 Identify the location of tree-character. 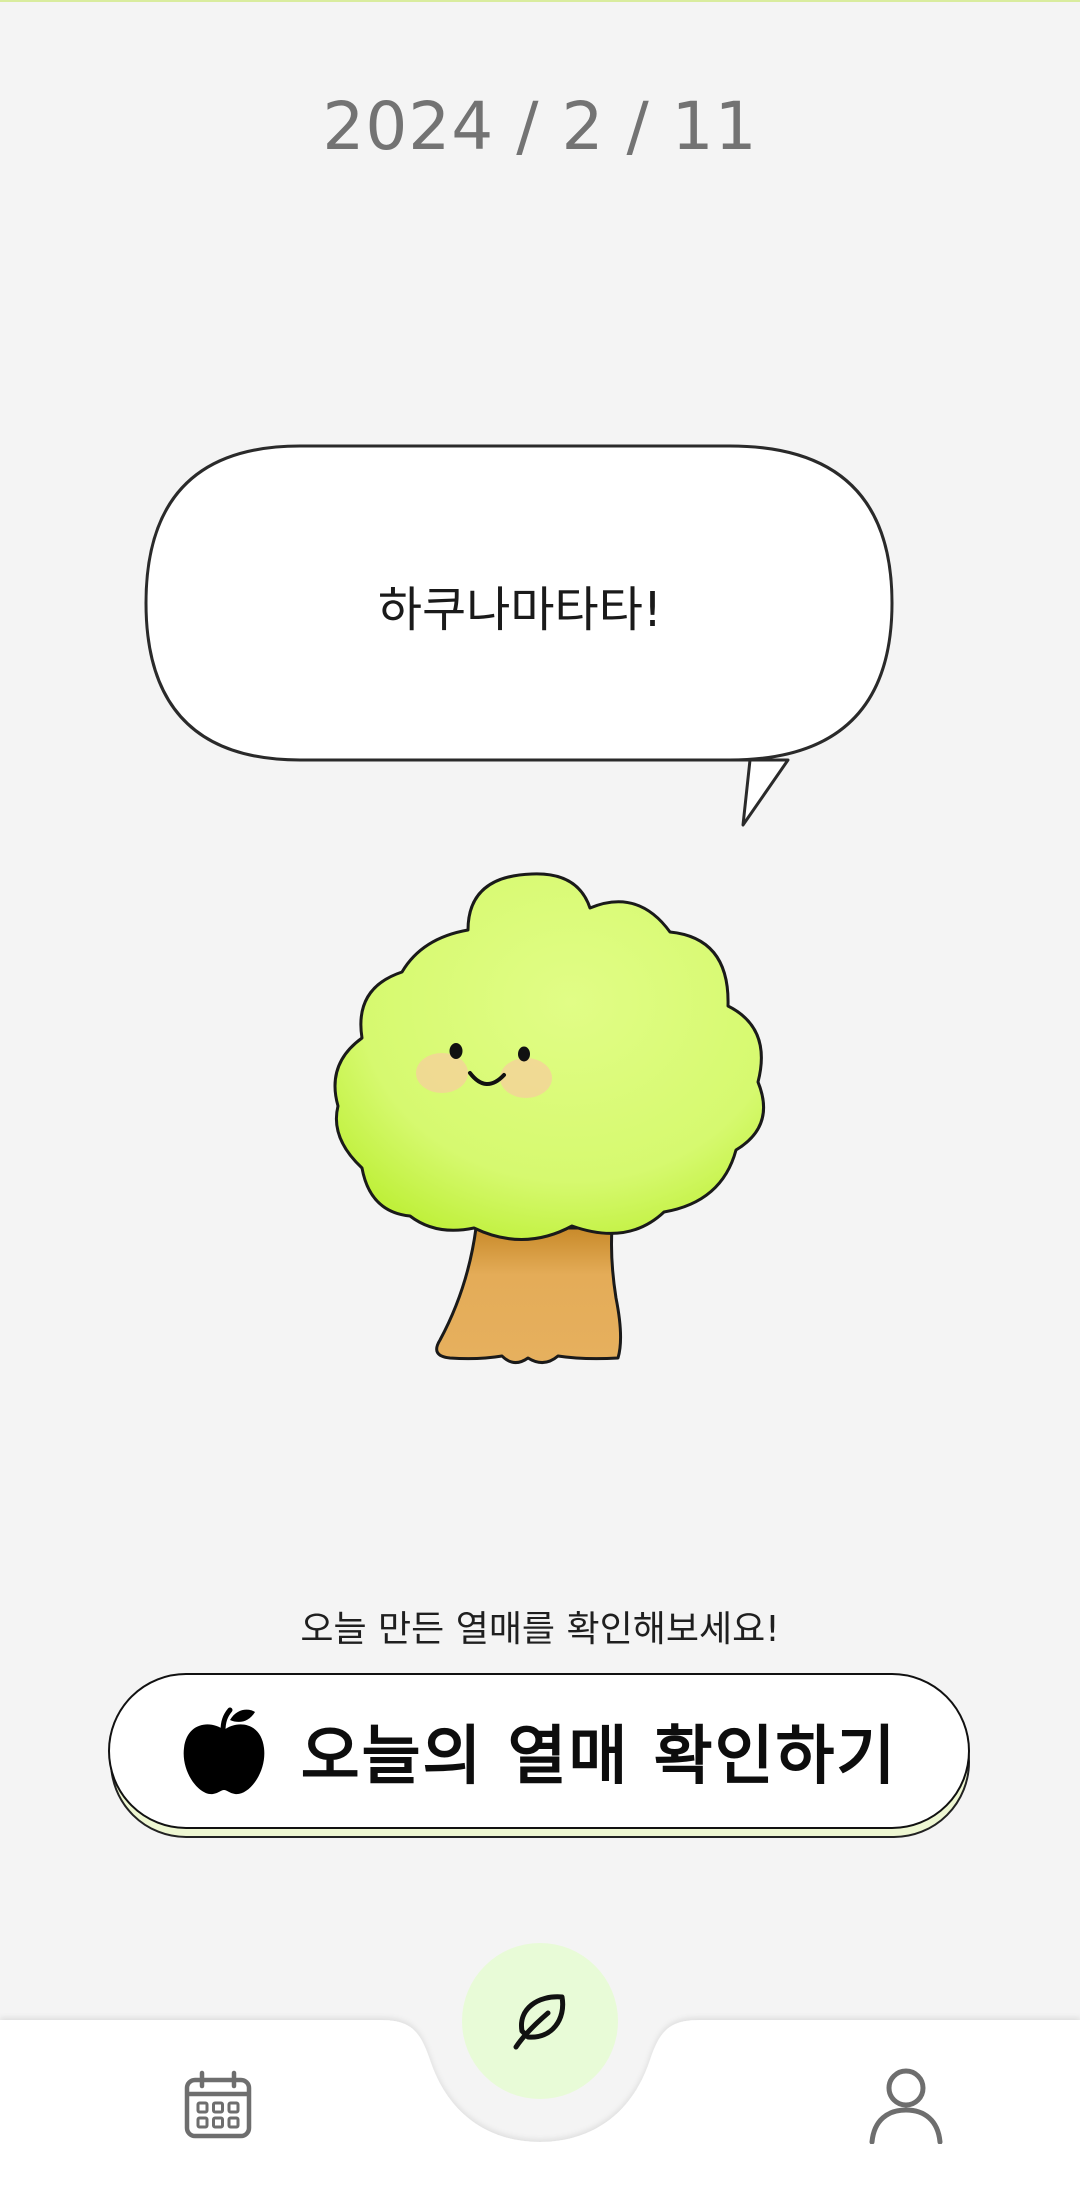
(549, 1118).